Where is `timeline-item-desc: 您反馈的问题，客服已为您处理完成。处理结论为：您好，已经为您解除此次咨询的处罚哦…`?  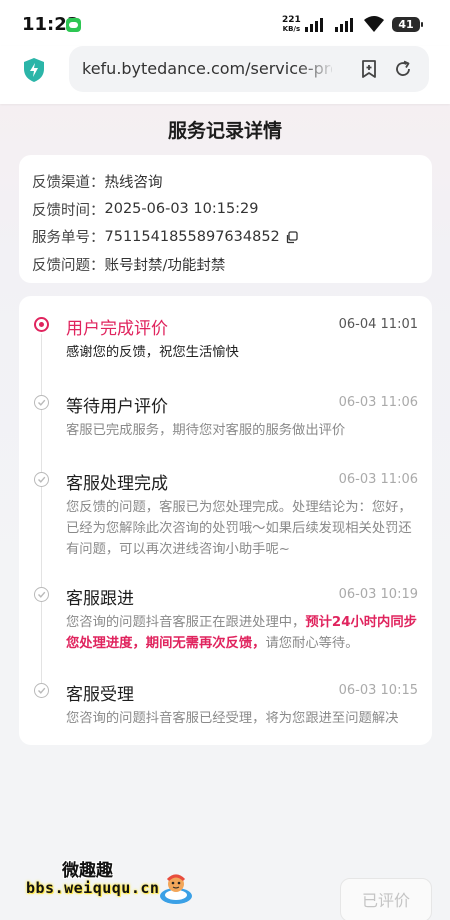 timeline-item-desc: 您反馈的问题，客服已为您处理完成。处理结论为：您好，已经为您解除此次咨询的处罚哦… is located at coordinates (239, 528).